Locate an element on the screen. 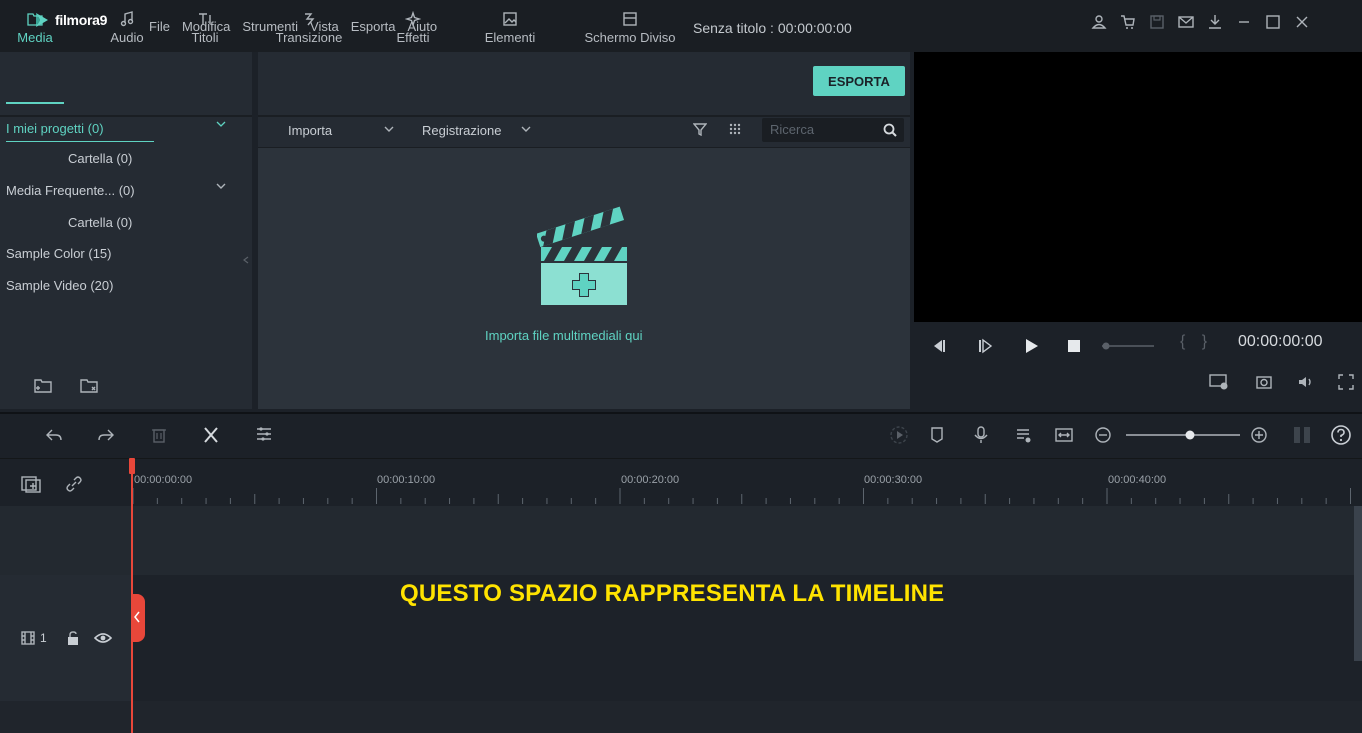 Image resolution: width=1362 pixels, height=733 pixels. tab-effetti: Effetti is located at coordinates (413, 26).